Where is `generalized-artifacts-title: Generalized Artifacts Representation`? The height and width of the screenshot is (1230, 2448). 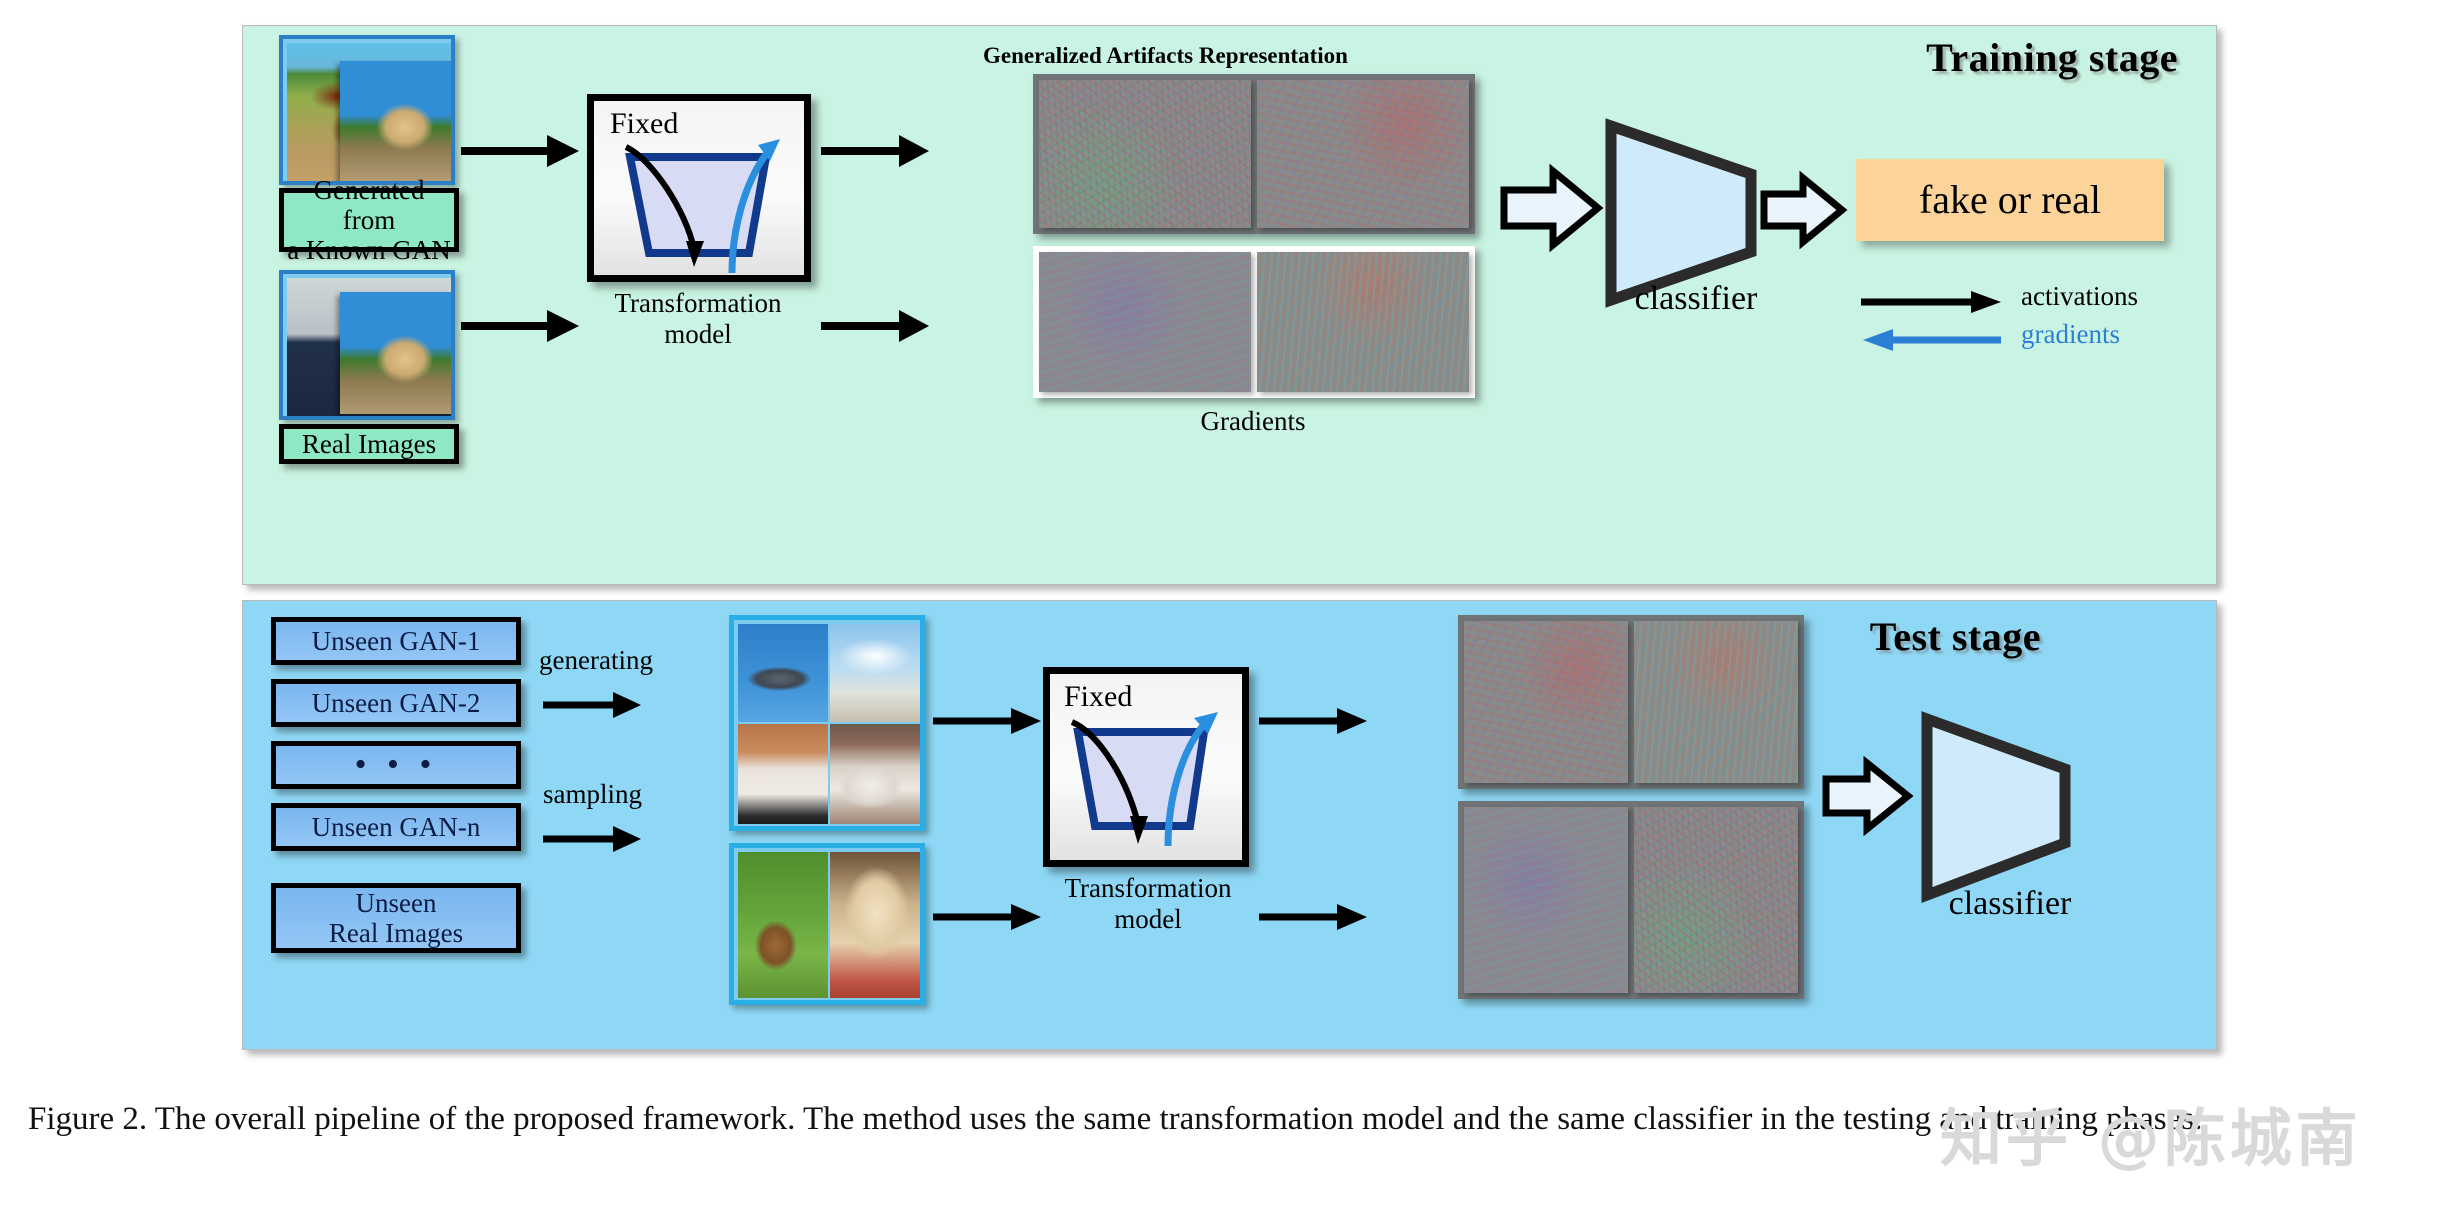 generalized-artifacts-title: Generalized Artifacts Representation is located at coordinates (1165, 55).